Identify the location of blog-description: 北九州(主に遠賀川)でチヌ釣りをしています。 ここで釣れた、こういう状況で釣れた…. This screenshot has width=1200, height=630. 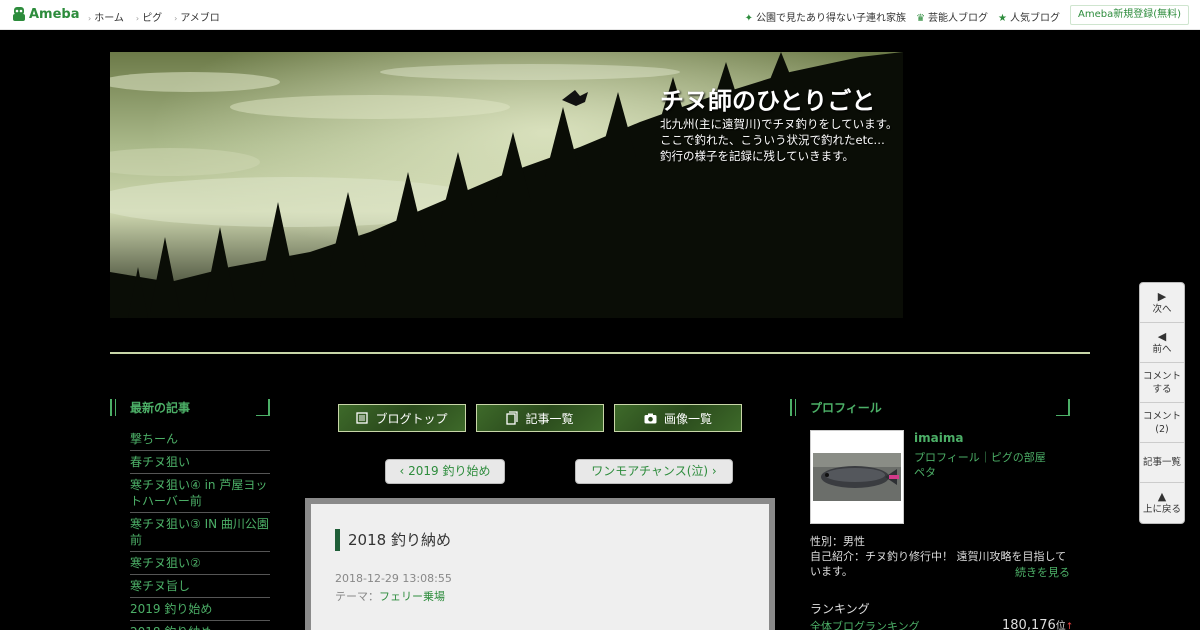
(778, 140).